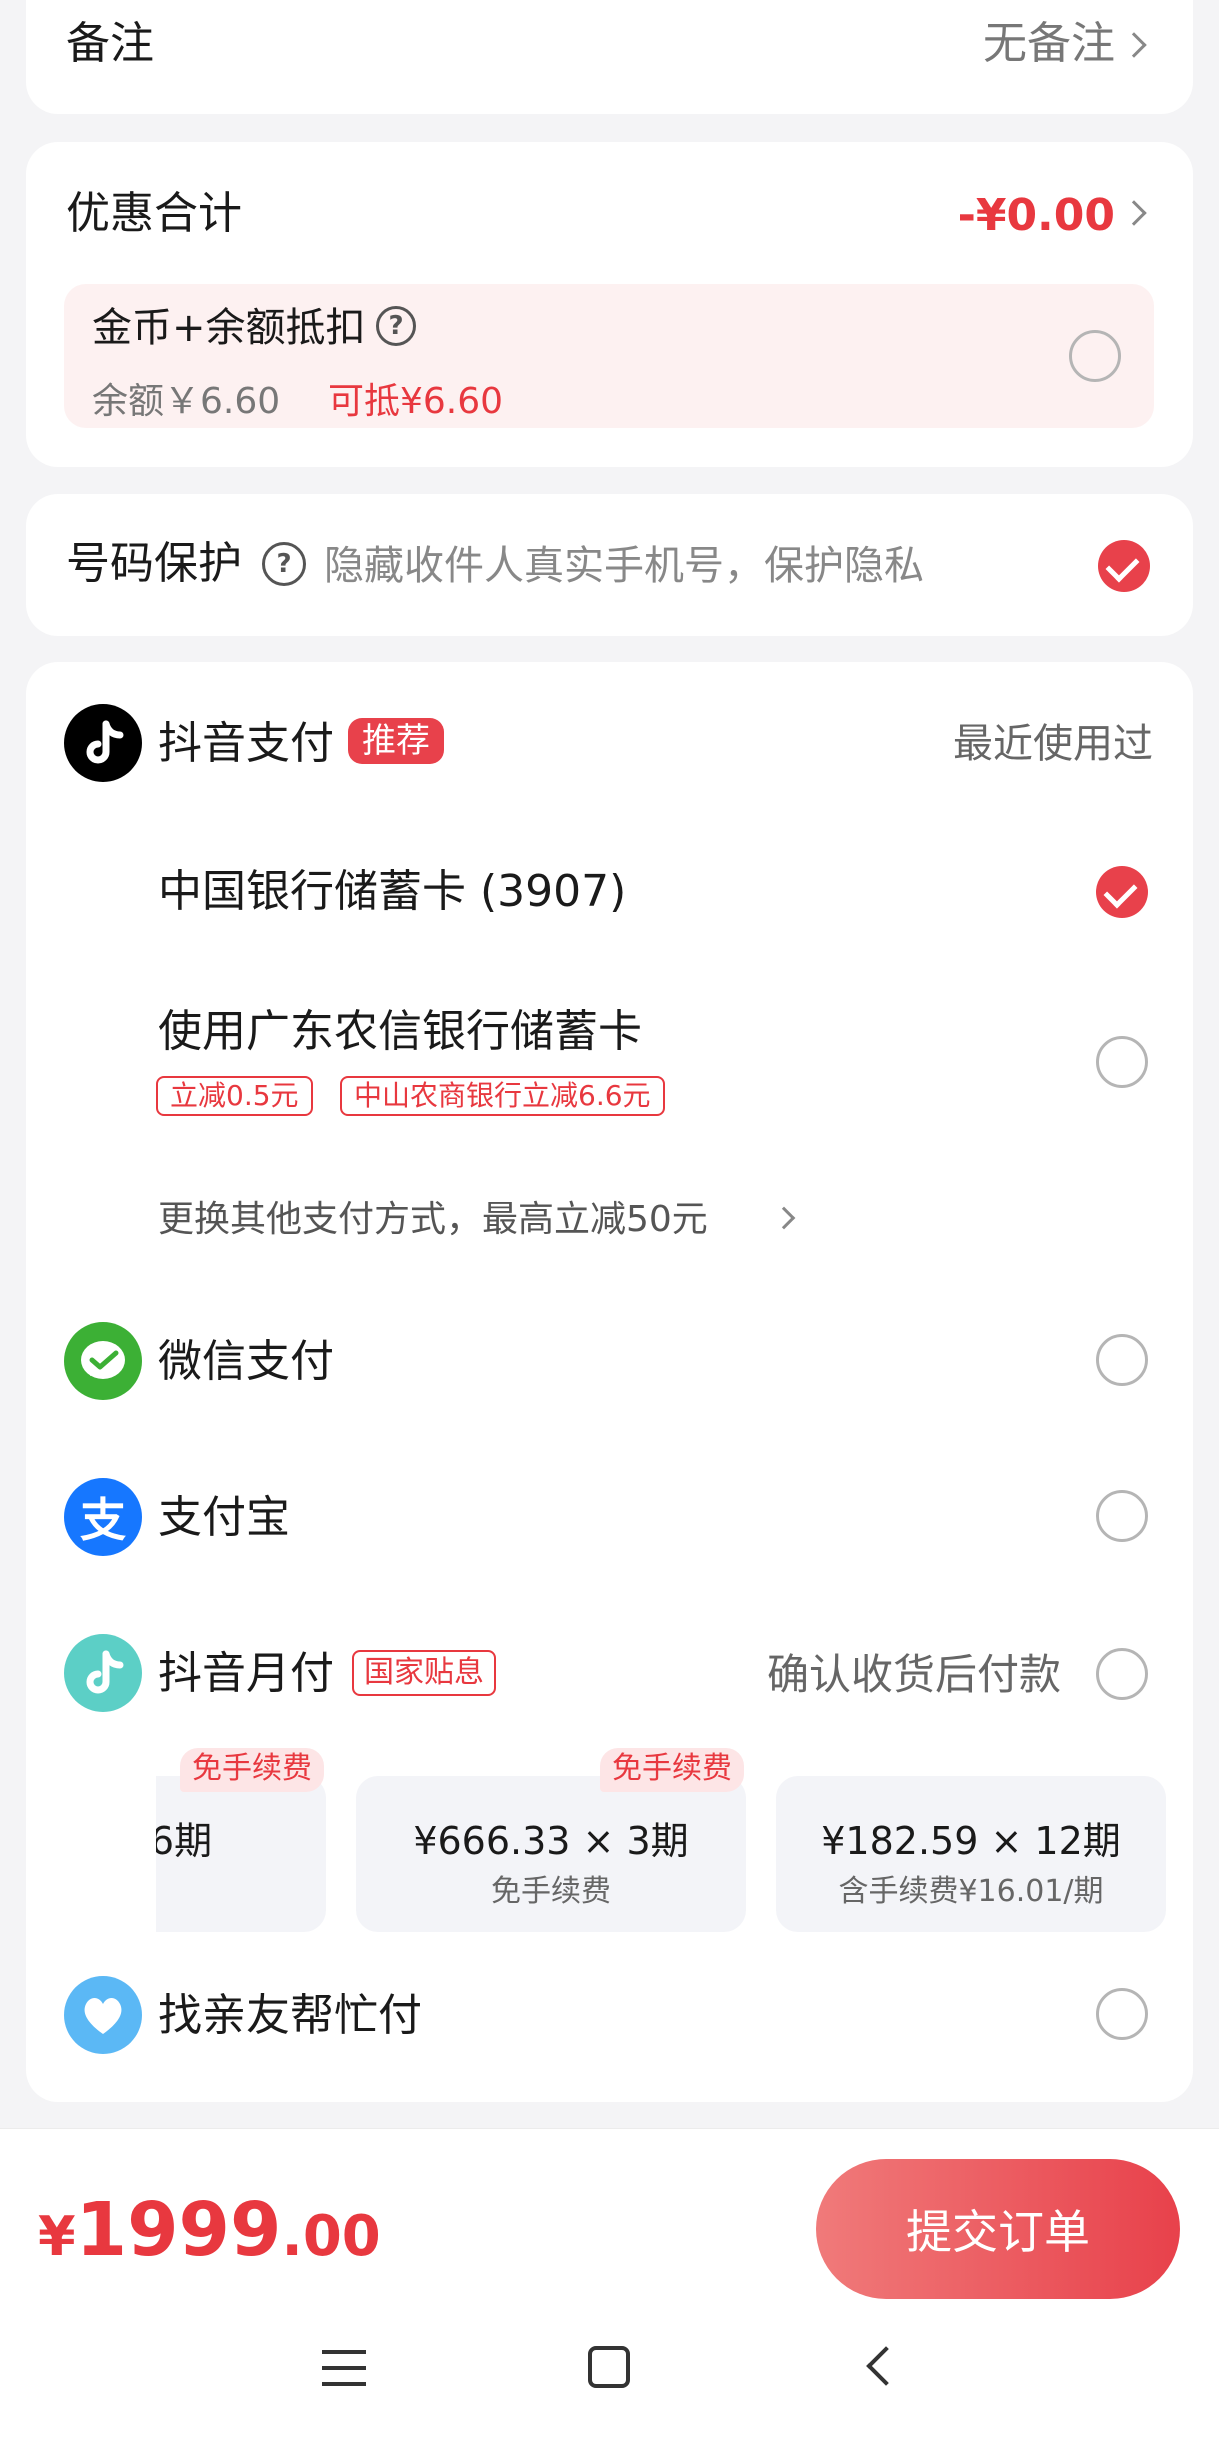 This screenshot has width=1219, height=2440. I want to click on system-nav-bar, so click(609, 2375).